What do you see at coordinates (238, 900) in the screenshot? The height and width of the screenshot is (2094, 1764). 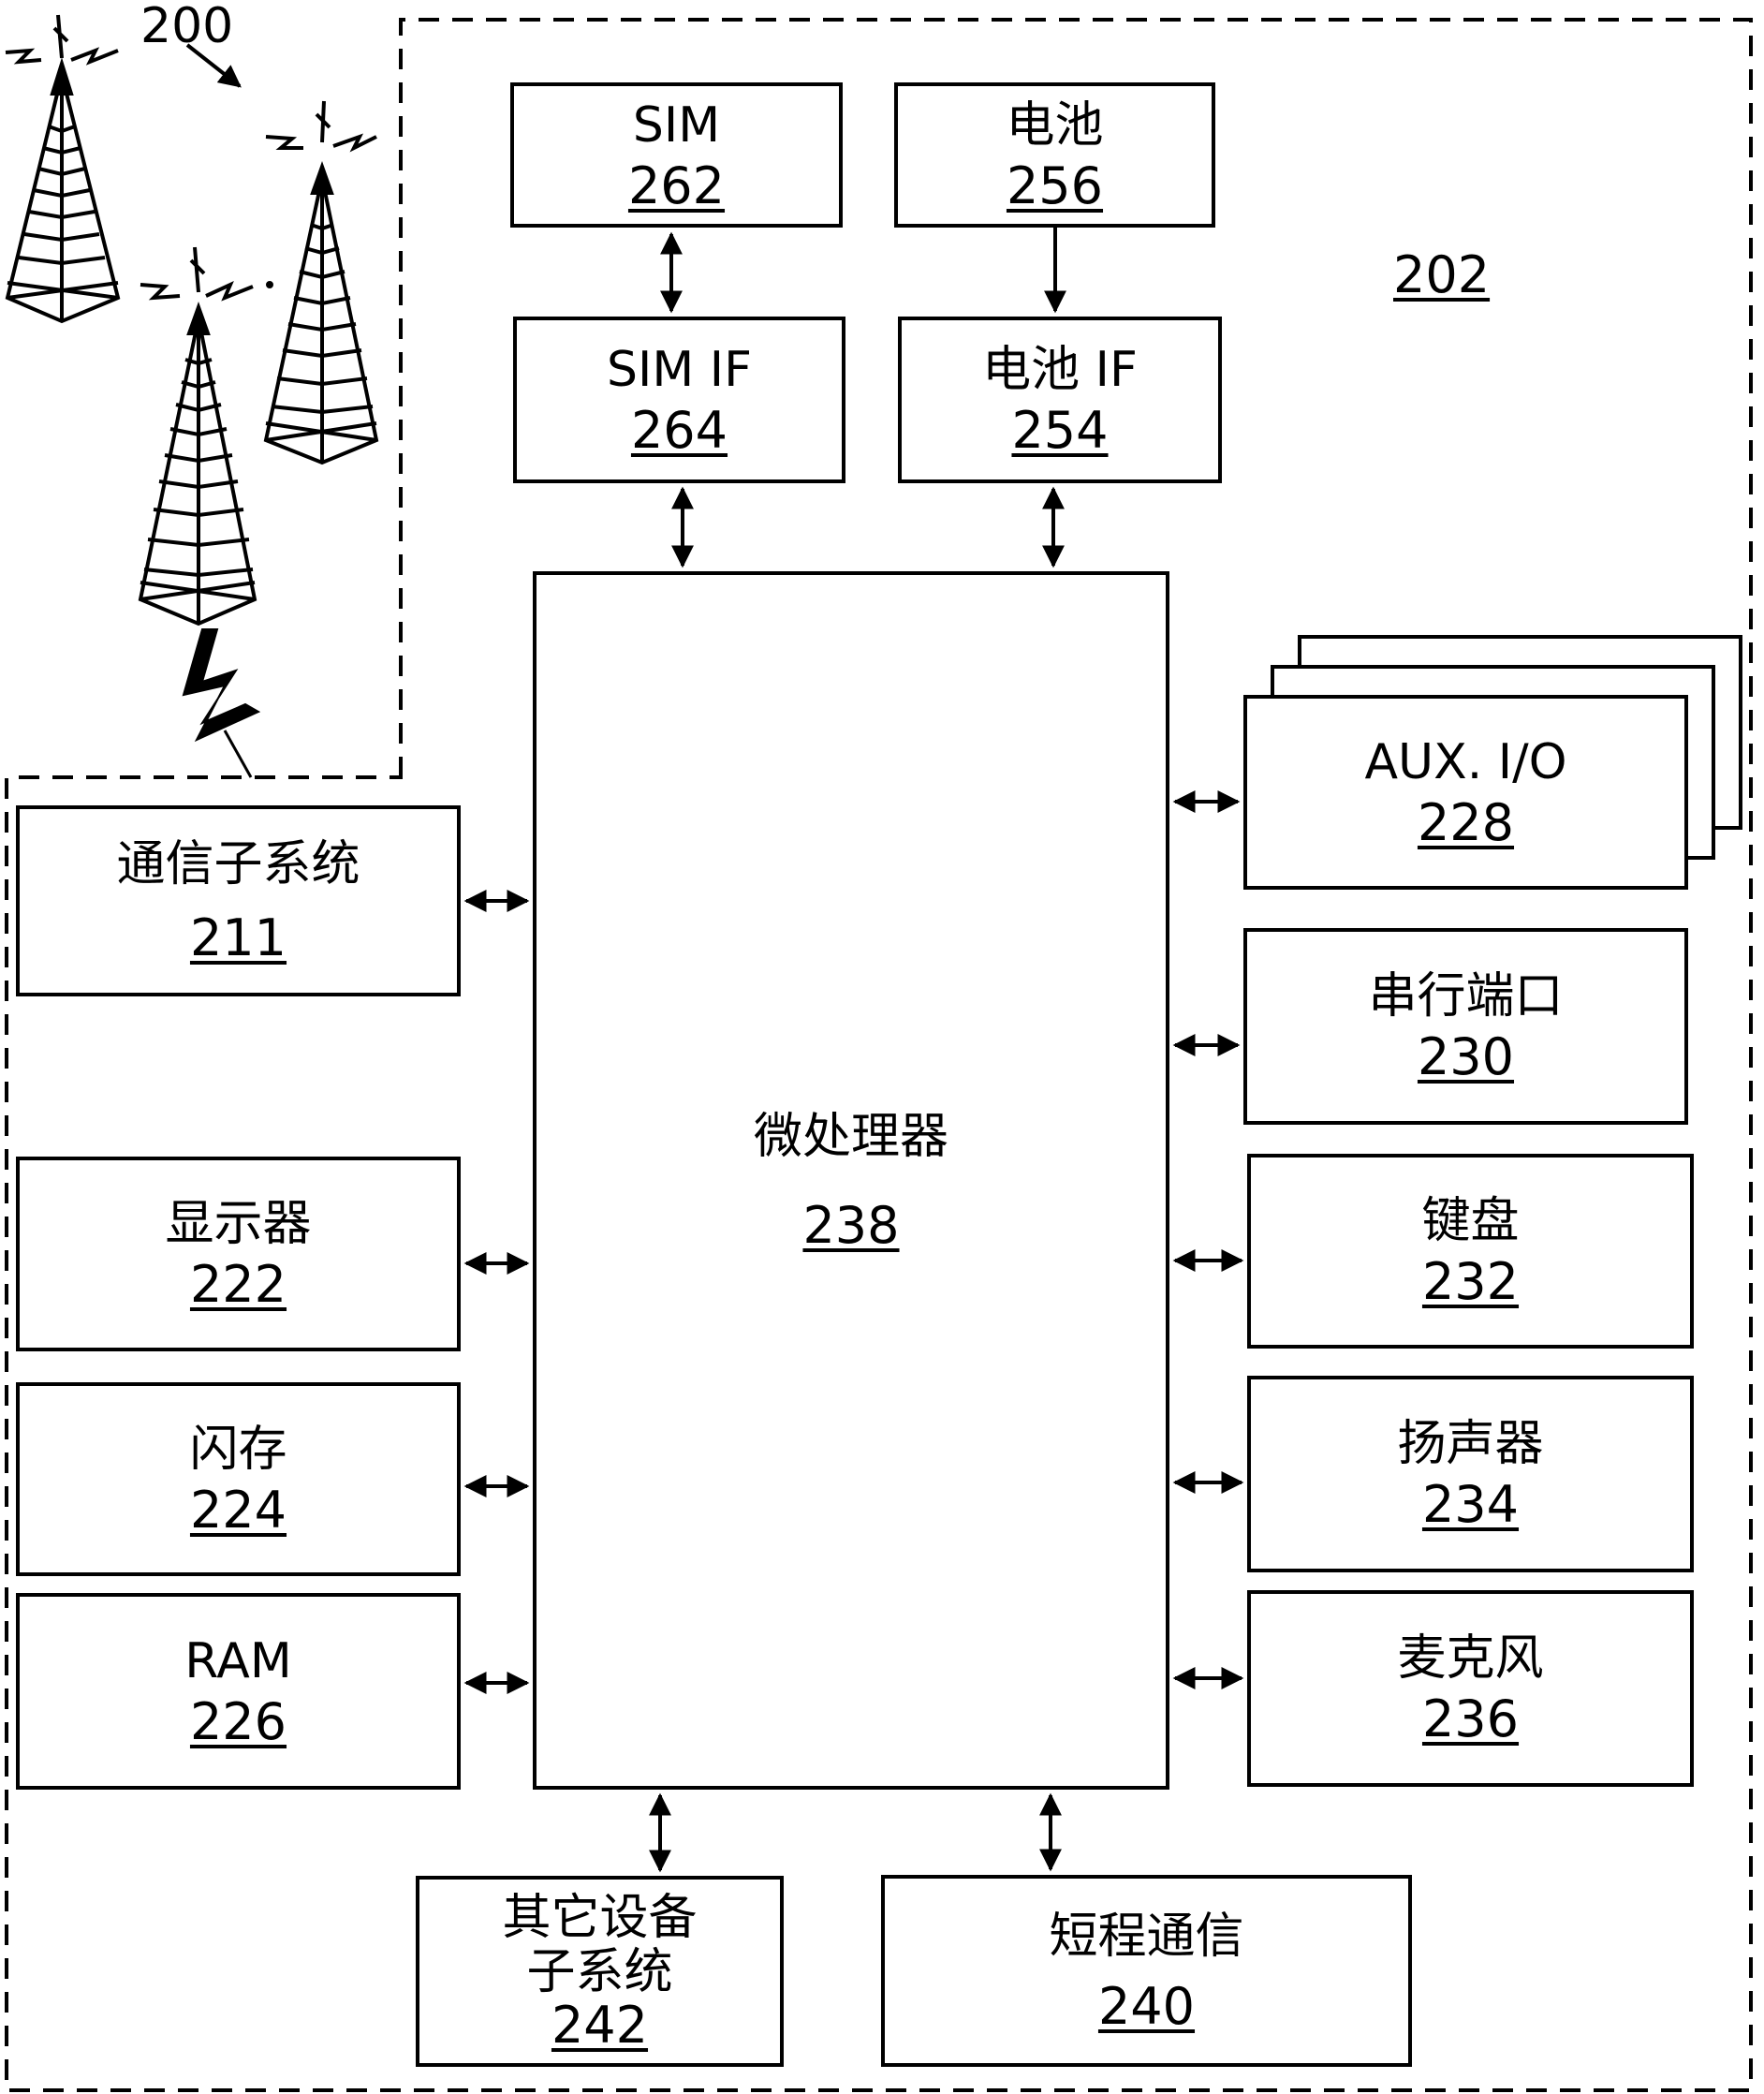 I see `communication-subsystem-block: 通信子系统 211` at bounding box center [238, 900].